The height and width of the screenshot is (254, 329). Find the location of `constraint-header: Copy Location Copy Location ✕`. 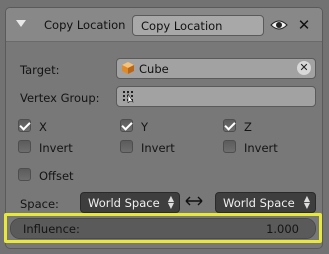

constraint-header: Copy Location Copy Location ✕ is located at coordinates (164, 25).